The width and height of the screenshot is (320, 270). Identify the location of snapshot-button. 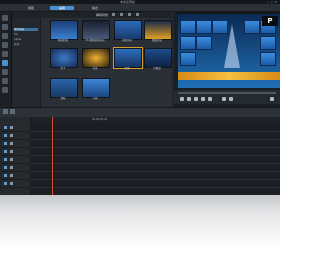
(224, 99).